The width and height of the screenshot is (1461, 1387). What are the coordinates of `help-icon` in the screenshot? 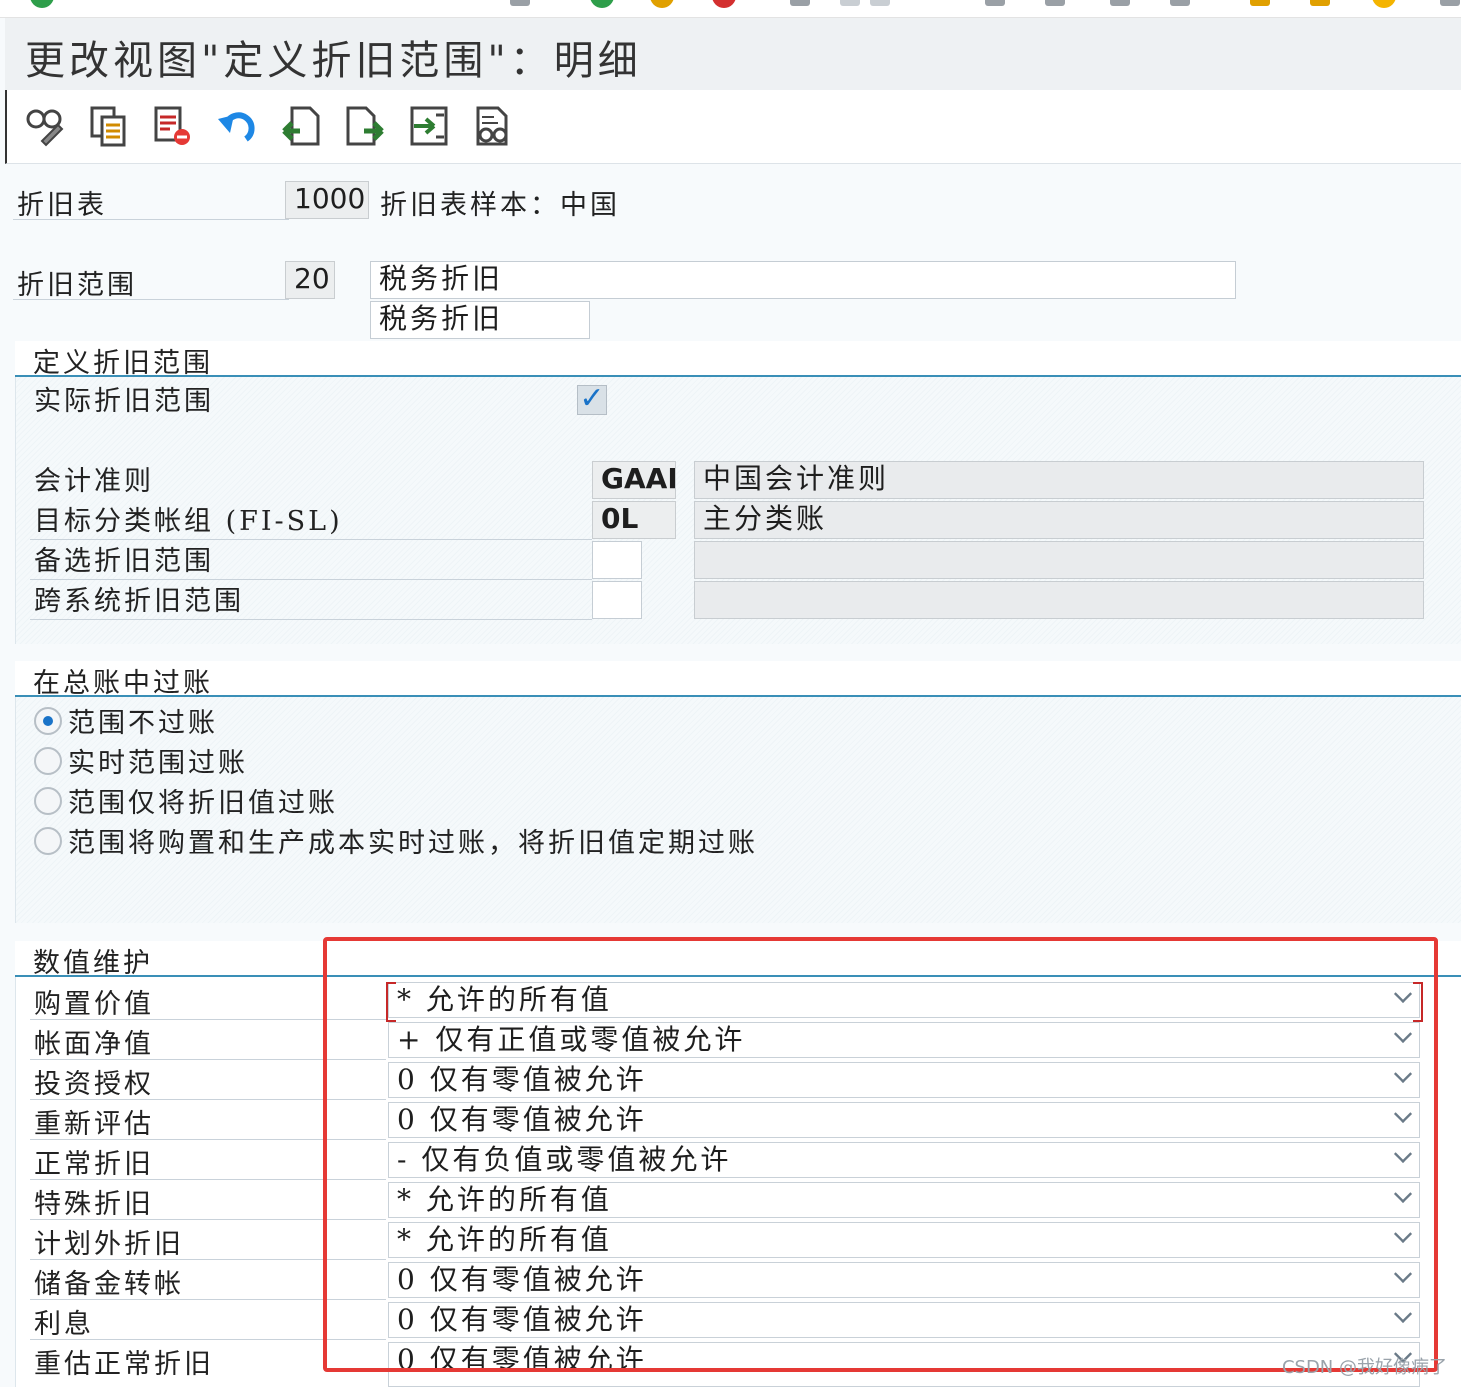 It's located at (1384, 4).